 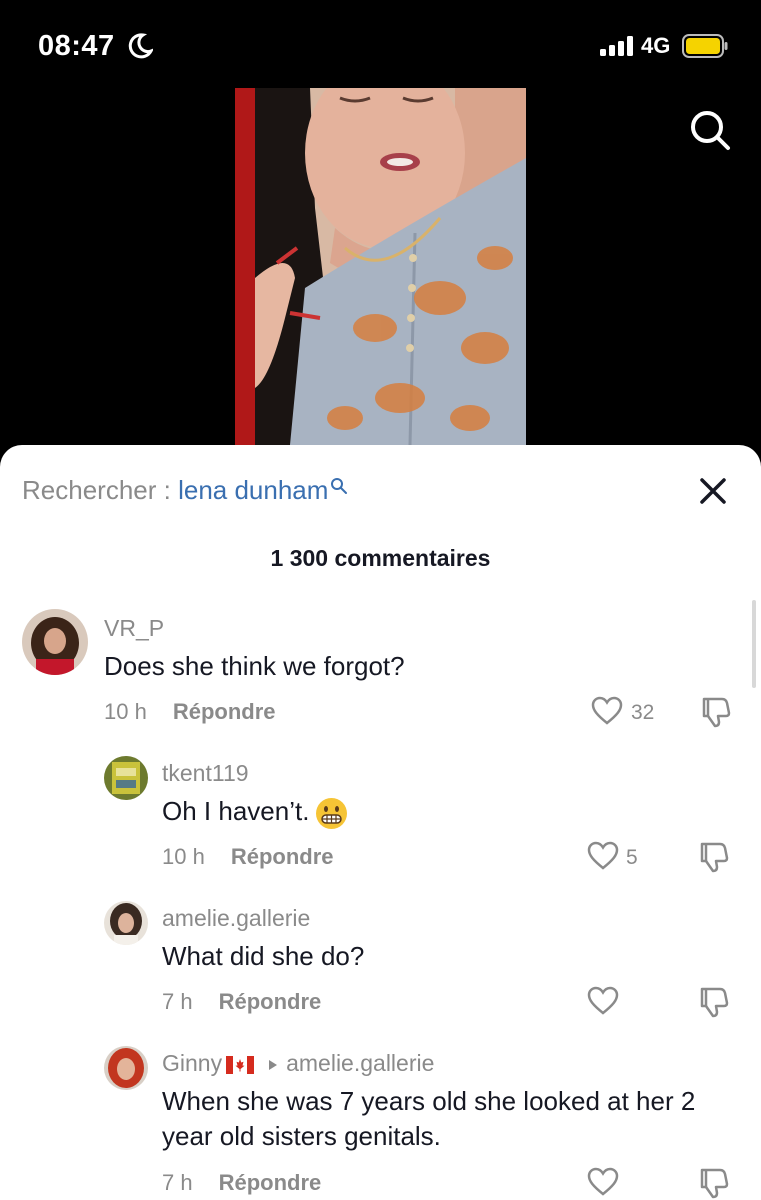 What do you see at coordinates (134, 628) in the screenshot?
I see `comment-username: VR_P` at bounding box center [134, 628].